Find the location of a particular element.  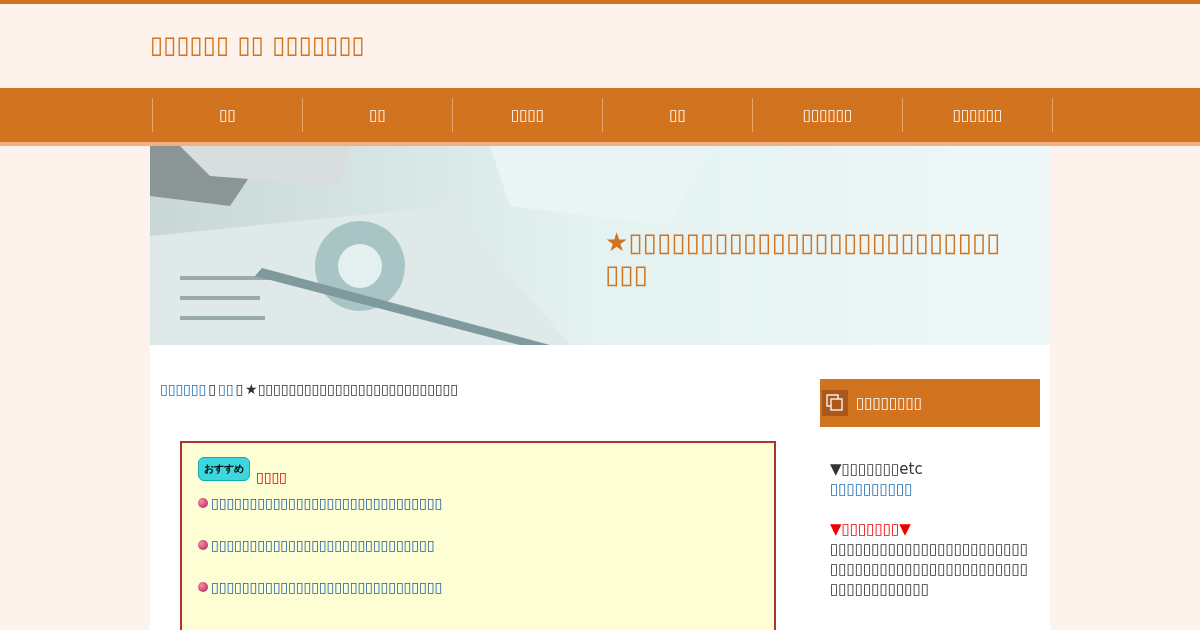

article-link: ▯▯▯▯▯▯▯▯▯▯▯▯▯▯▯▯▯▯▯▯▯▯▯▯▯▯▯▯▯ is located at coordinates (323, 545).